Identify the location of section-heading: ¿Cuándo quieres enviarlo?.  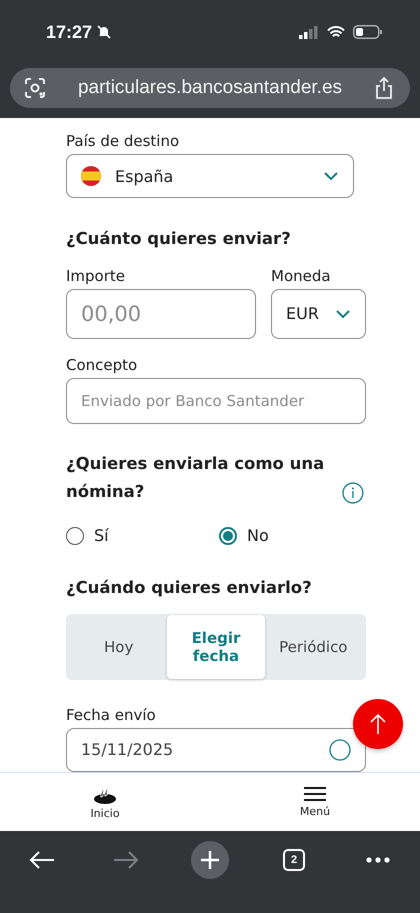
(189, 588).